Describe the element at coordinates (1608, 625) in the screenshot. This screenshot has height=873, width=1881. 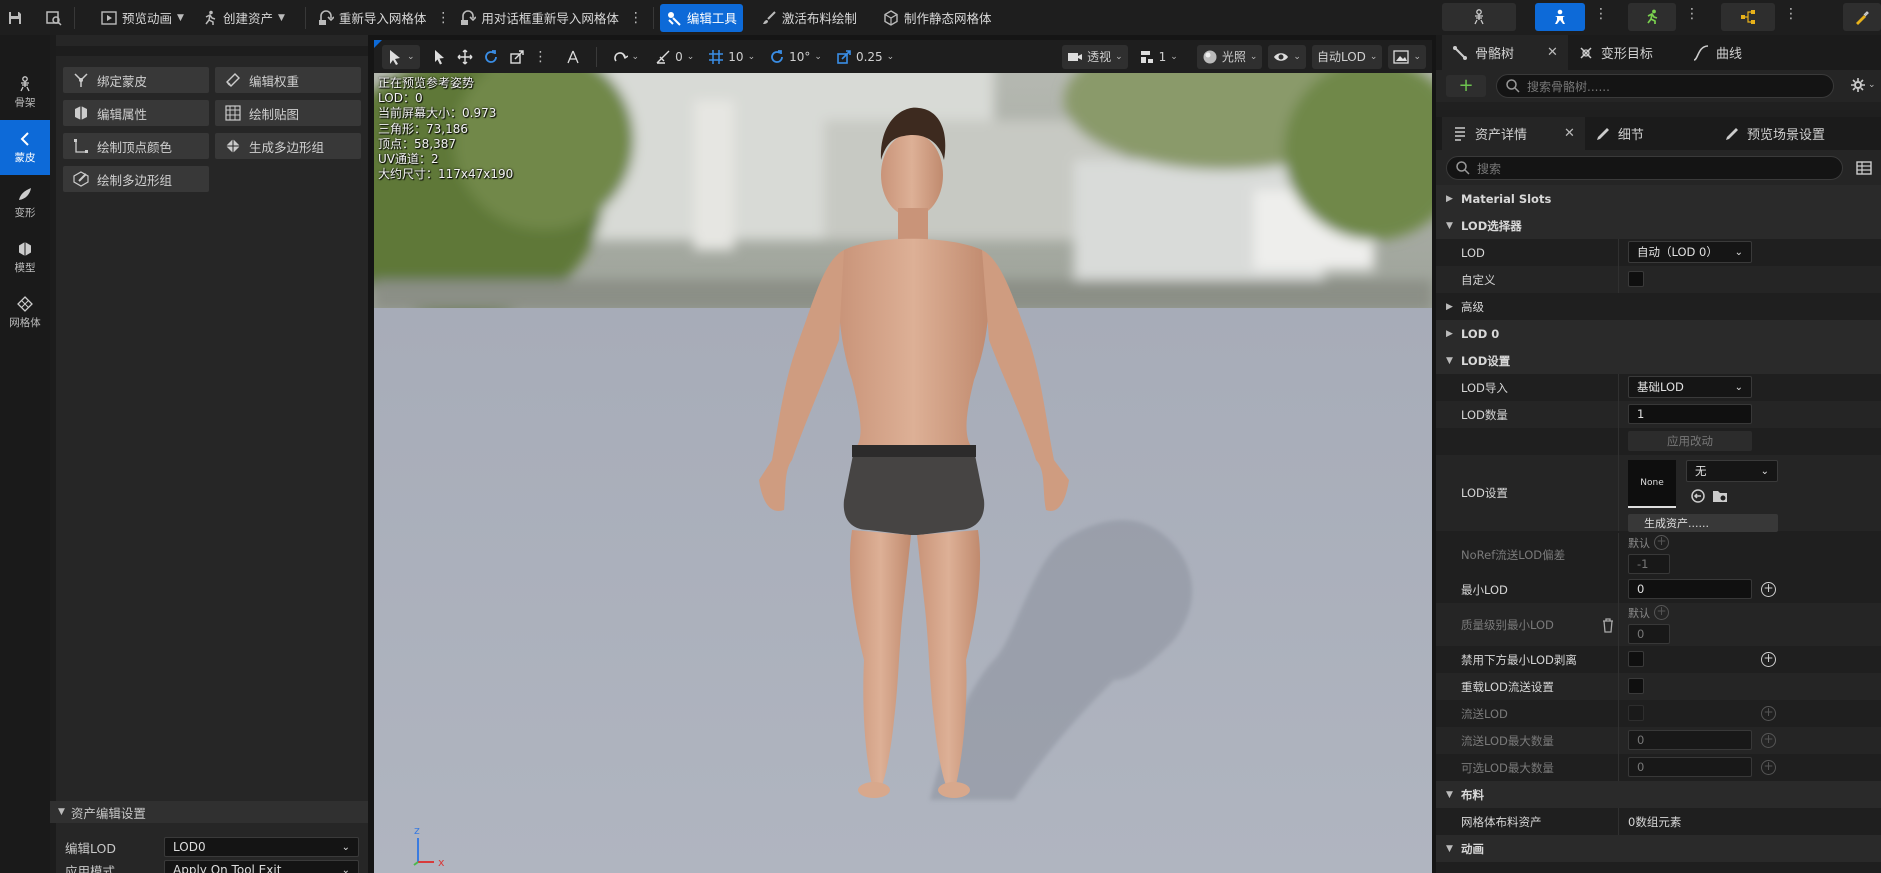
I see `trash-icon` at that location.